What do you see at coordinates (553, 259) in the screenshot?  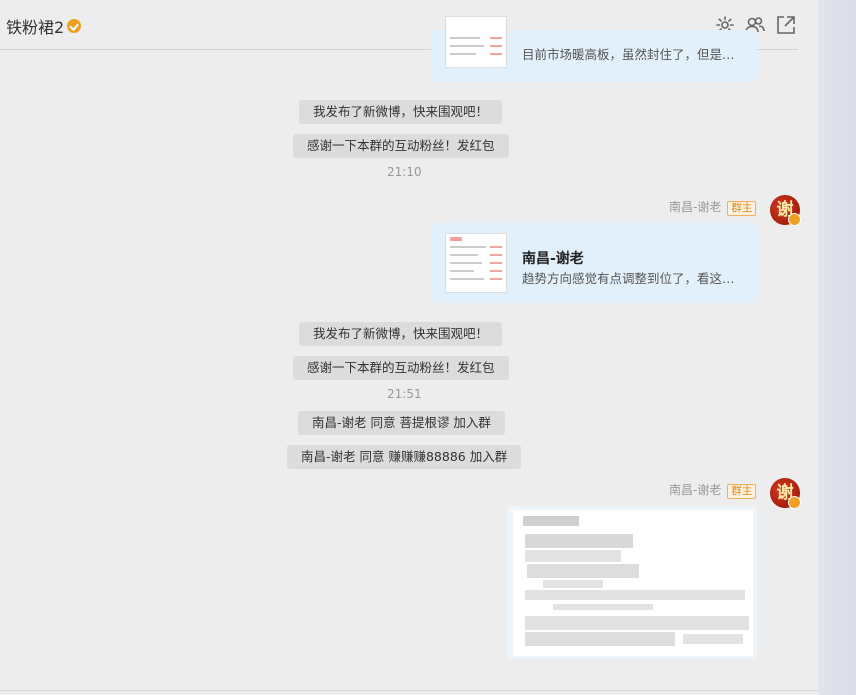 I see `card-title: 南昌-谢老` at bounding box center [553, 259].